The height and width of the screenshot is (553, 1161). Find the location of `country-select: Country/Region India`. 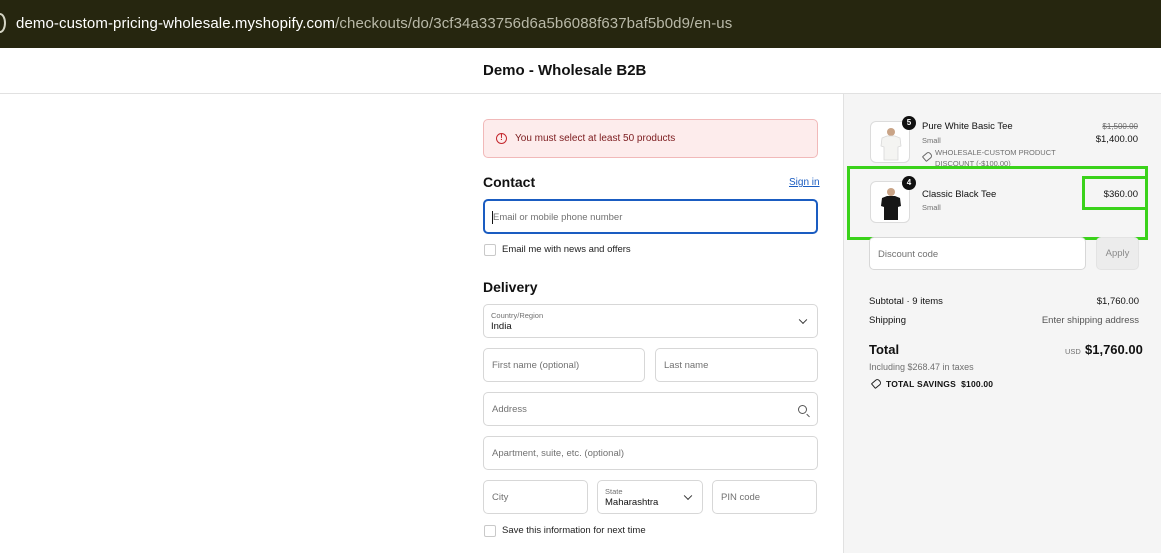

country-select: Country/Region India is located at coordinates (650, 321).